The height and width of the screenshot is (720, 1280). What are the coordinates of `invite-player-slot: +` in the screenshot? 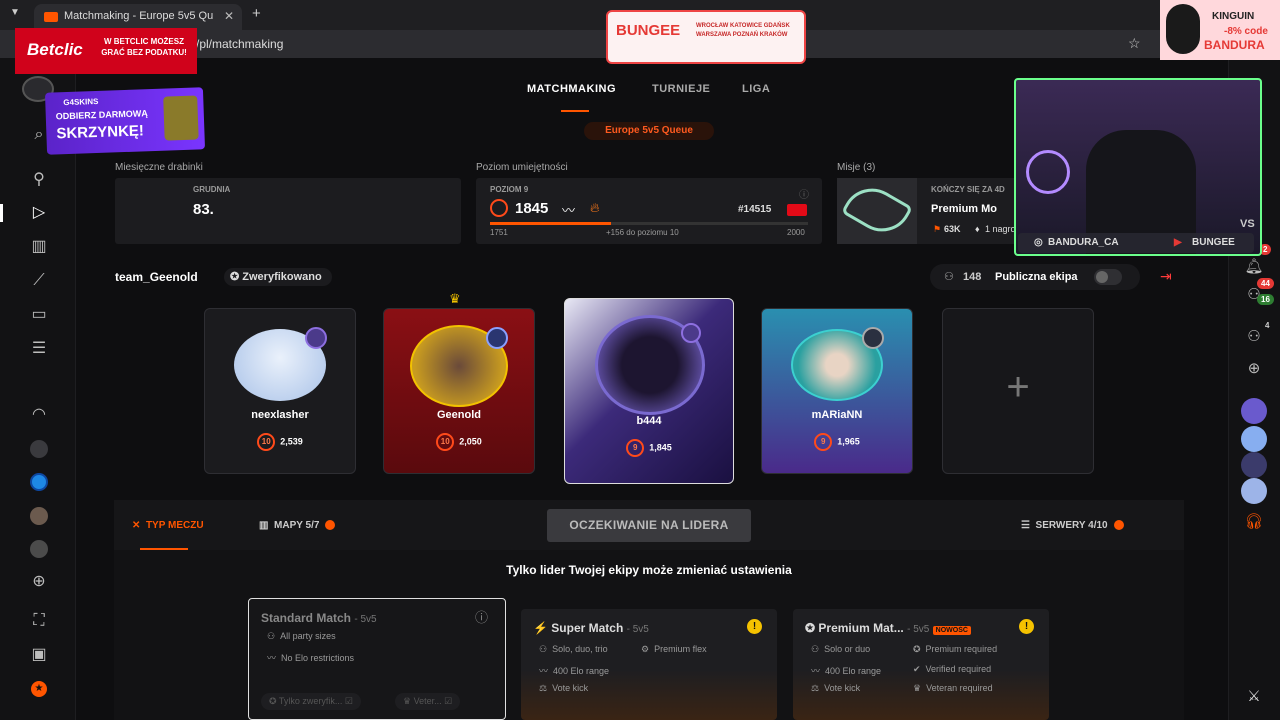 It's located at (1018, 391).